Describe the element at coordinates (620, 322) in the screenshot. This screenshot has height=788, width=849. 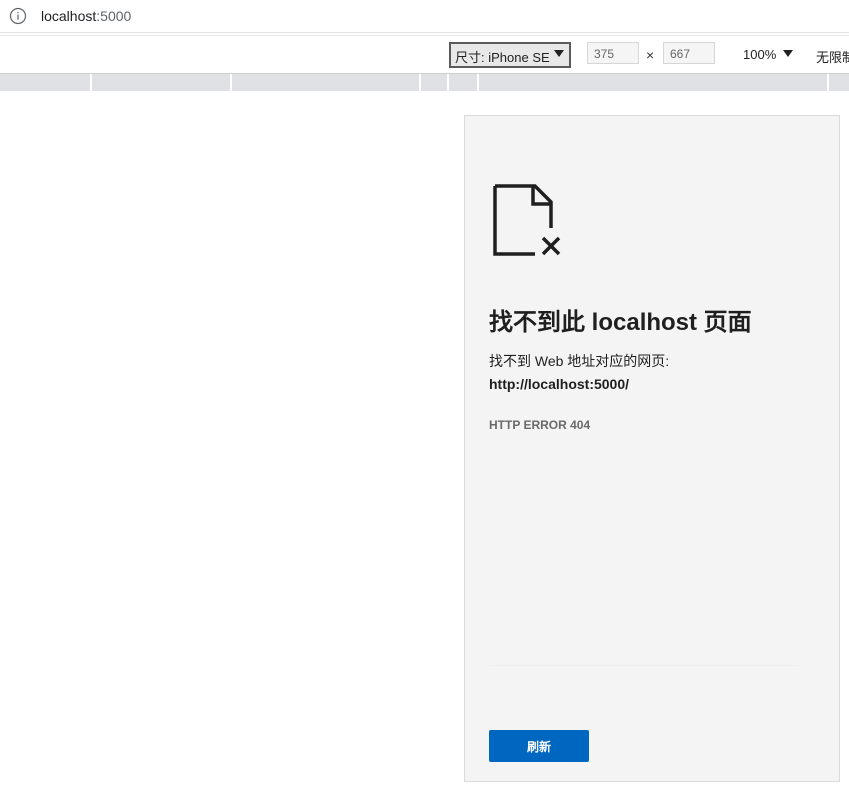
I see `error-title: 找不到此 localhost 页面` at that location.